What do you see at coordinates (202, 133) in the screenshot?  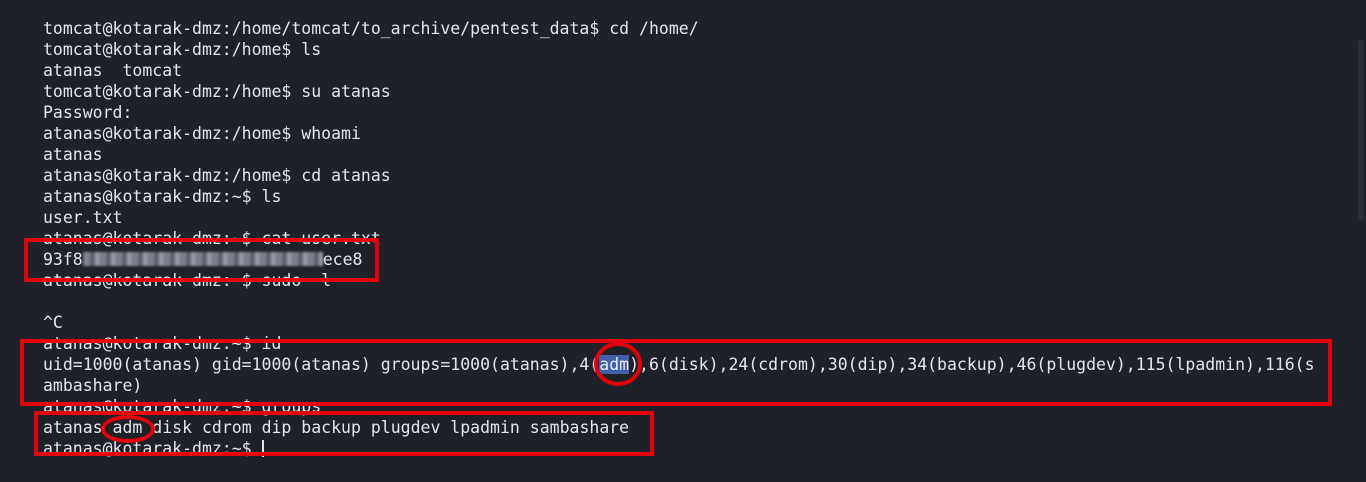 I see `terminal-line: atanas@kotarak-dmz:/home$ whoami` at bounding box center [202, 133].